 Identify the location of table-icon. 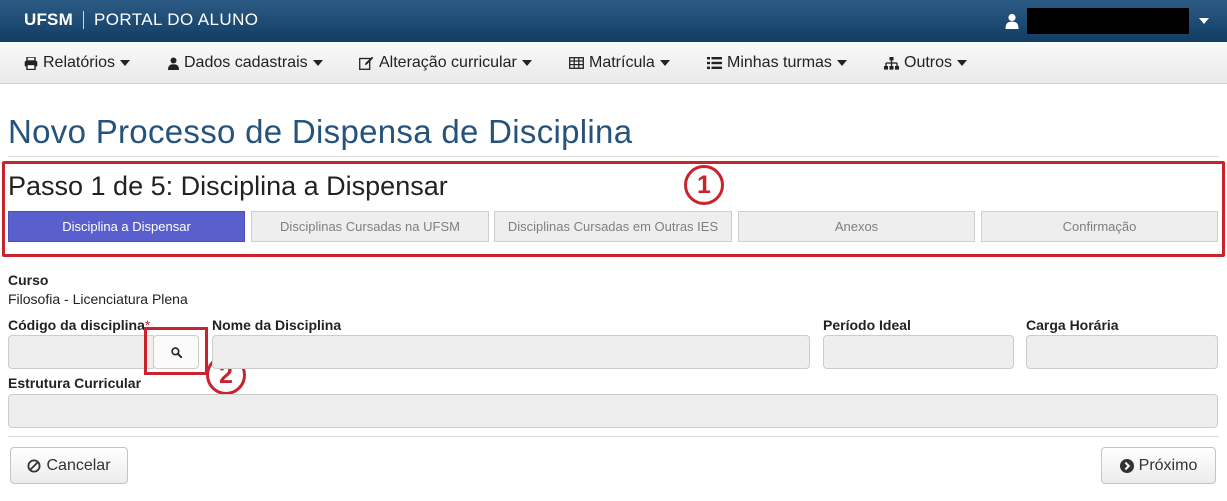
(576, 63).